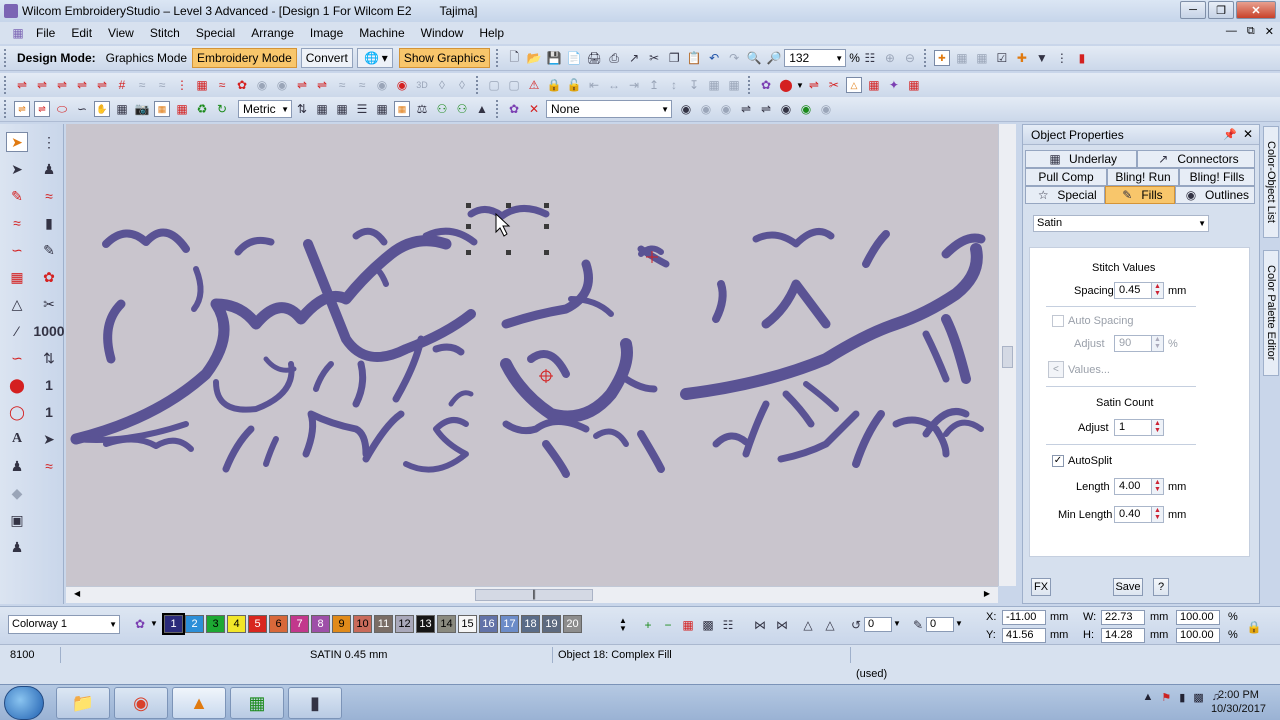  I want to click on remove-color-icon: −, so click(668, 625).